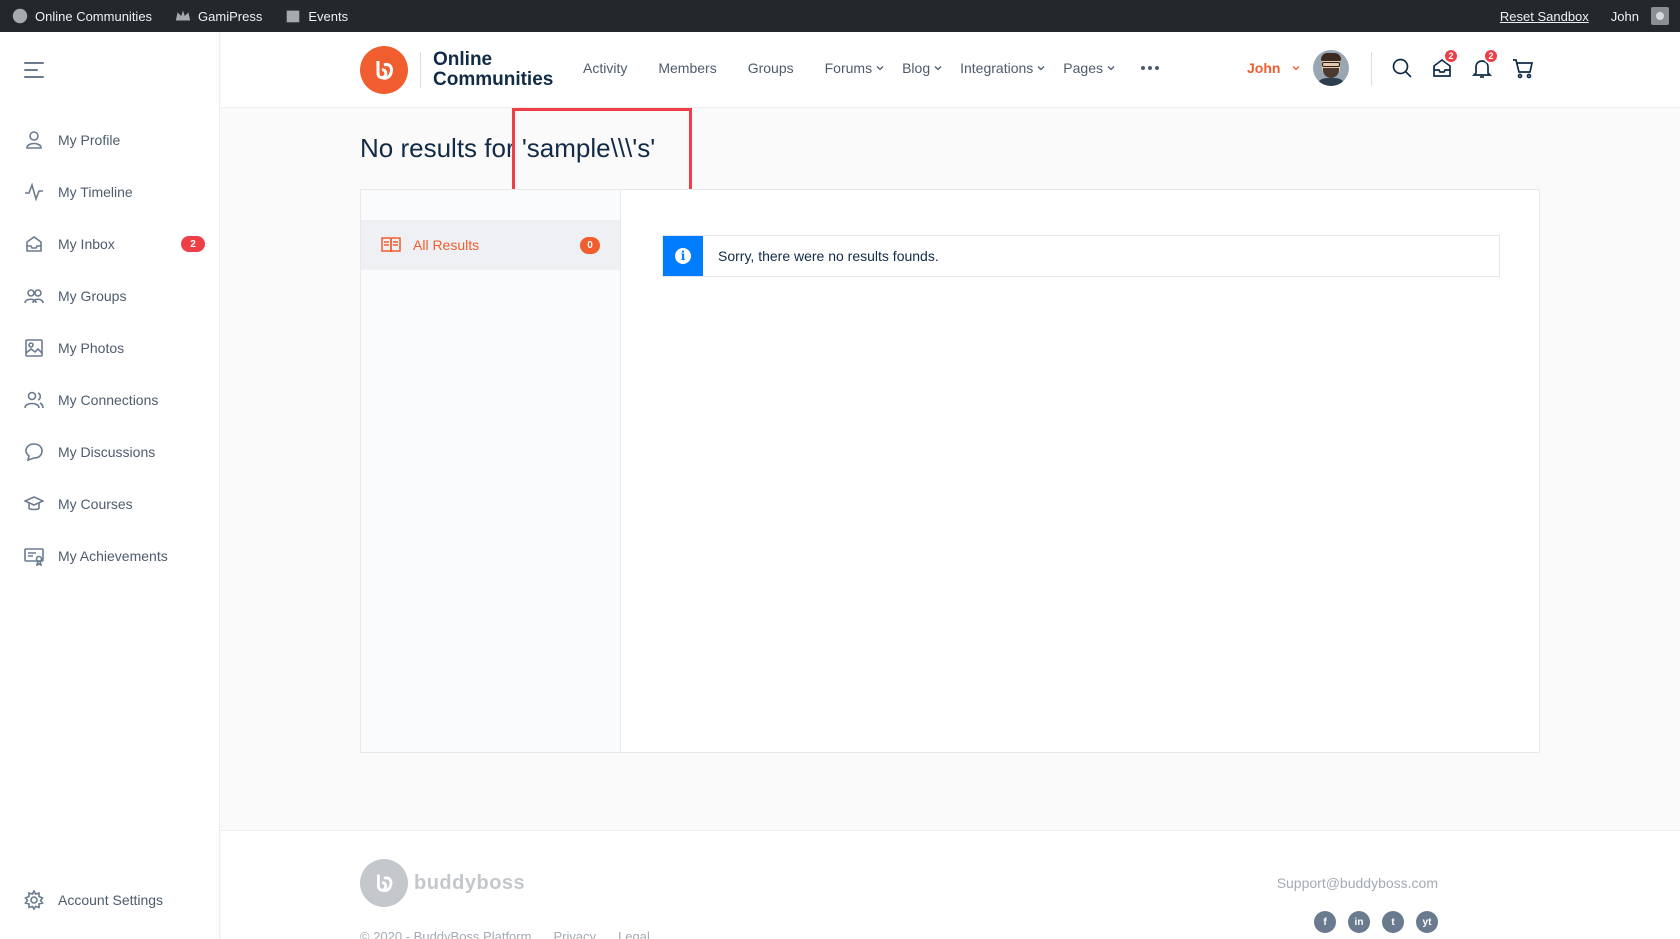 The height and width of the screenshot is (939, 1680). I want to click on achievements-icon, so click(34, 557).